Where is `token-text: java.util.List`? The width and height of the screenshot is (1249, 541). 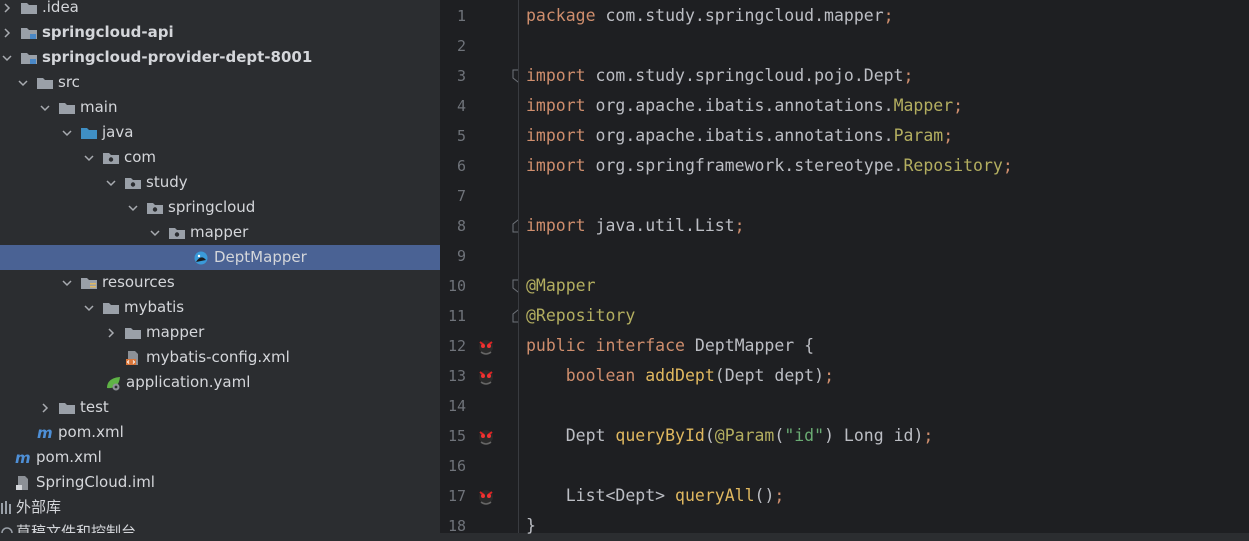
token-text: java.util.List is located at coordinates (660, 225).